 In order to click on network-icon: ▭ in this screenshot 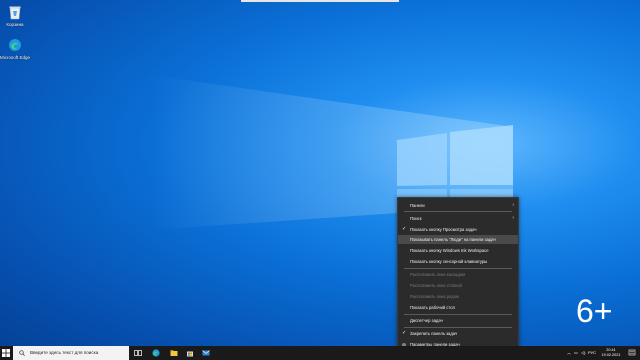, I will do `click(576, 353)`.